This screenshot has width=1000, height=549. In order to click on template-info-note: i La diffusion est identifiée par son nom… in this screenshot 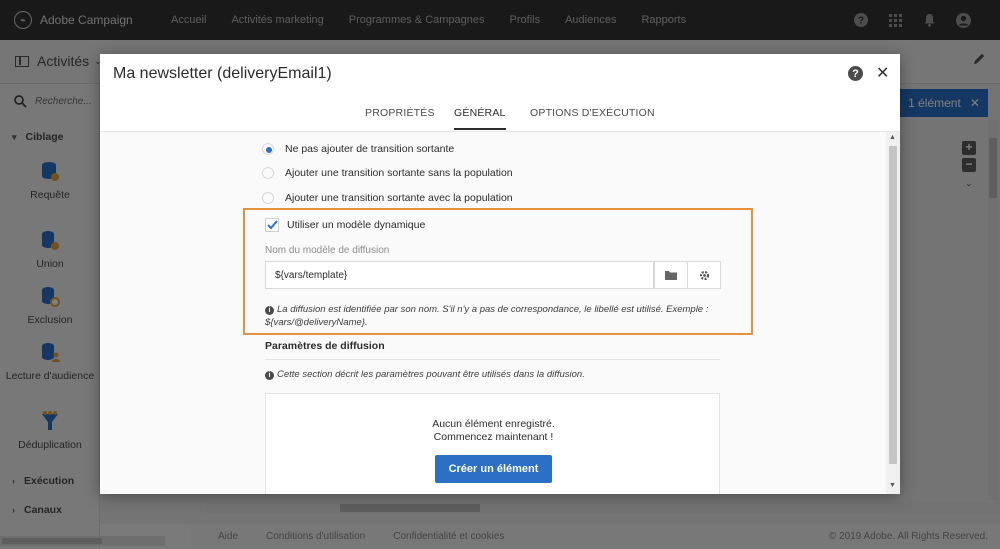, I will do `click(495, 316)`.